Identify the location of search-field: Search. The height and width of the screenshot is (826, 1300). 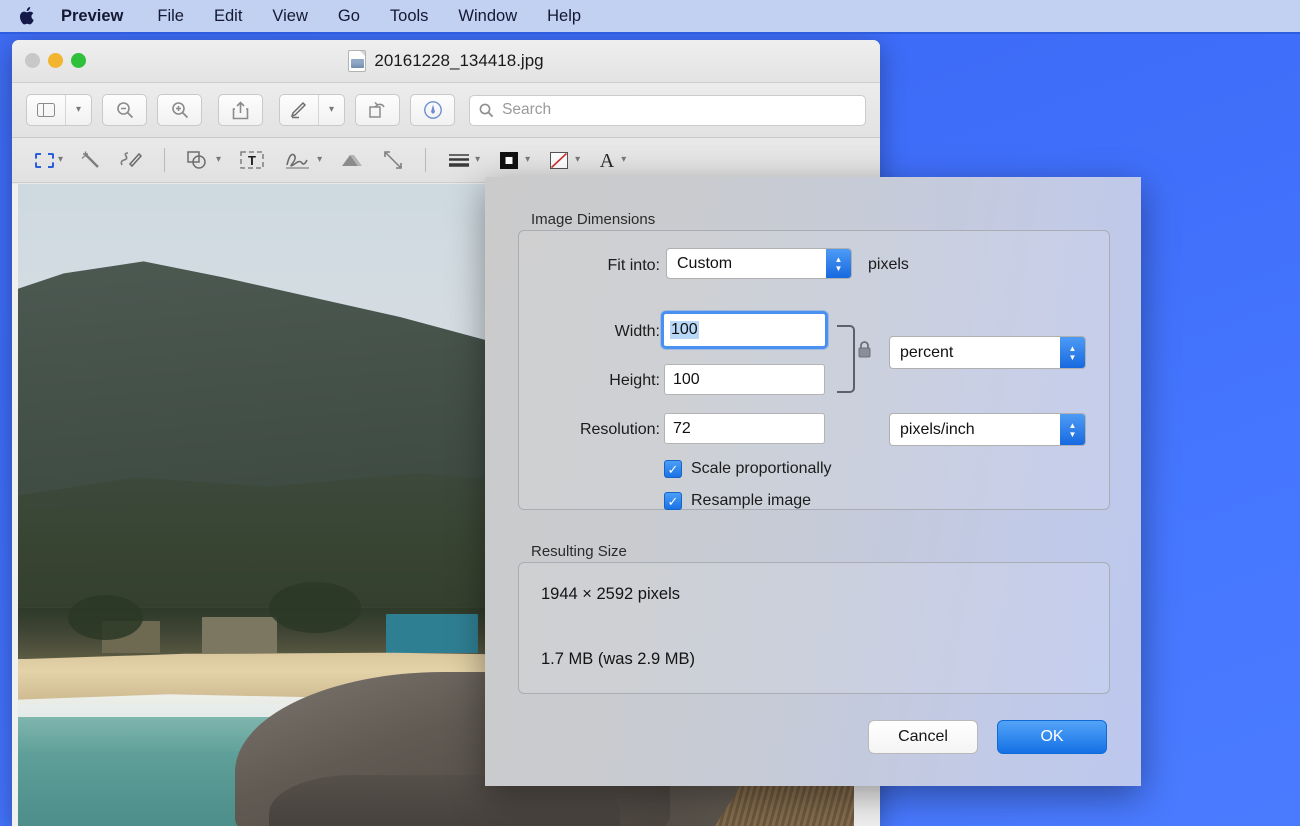
(667, 110).